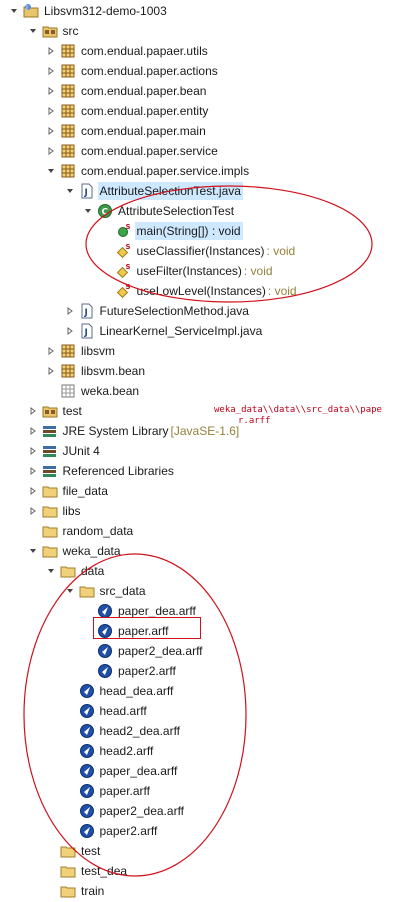 This screenshot has height=902, width=404. I want to click on tree-item: weka.bean, so click(93, 391).